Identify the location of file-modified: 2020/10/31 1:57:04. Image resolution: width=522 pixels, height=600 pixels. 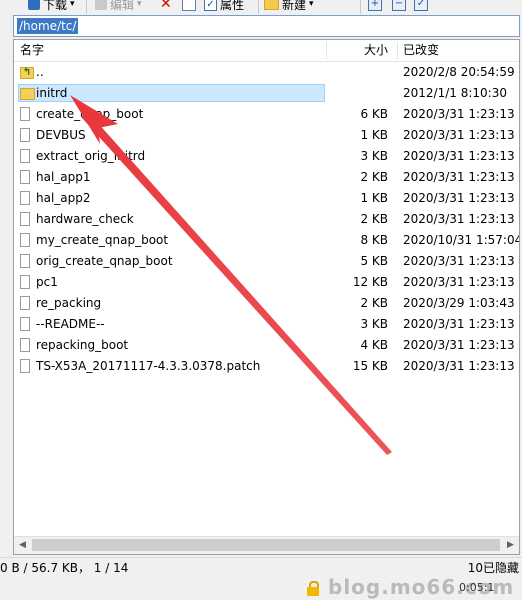
(461, 240).